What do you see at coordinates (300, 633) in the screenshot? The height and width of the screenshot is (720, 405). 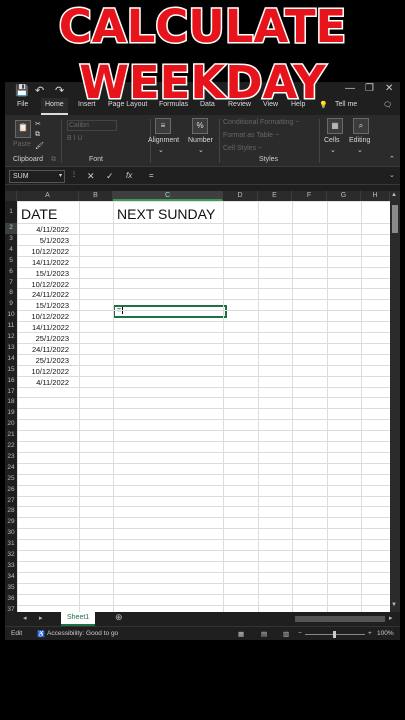 I see `zoom-out-icon: −` at bounding box center [300, 633].